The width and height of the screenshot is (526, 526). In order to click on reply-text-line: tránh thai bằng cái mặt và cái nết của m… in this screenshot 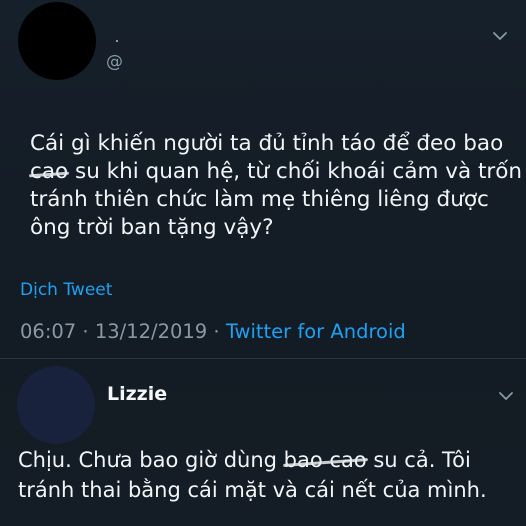, I will do `click(252, 490)`.